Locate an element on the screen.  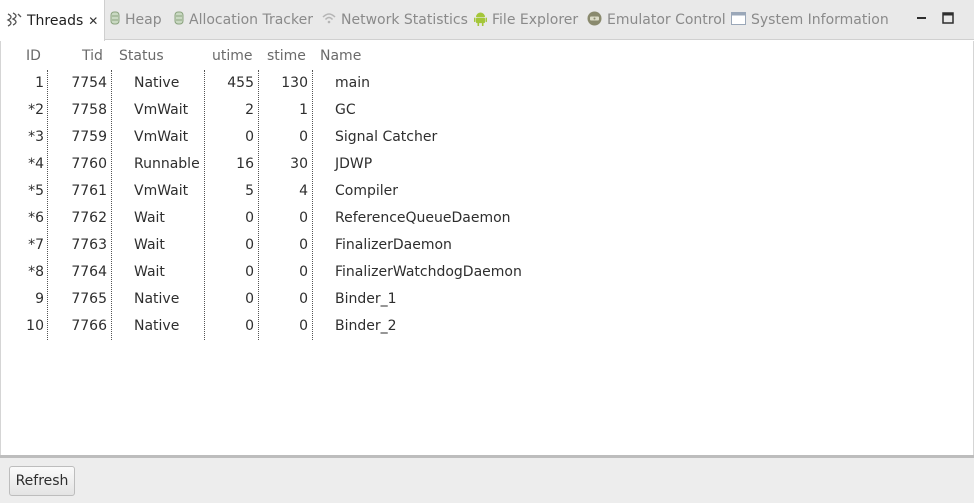
column-header-stime: stime is located at coordinates (286, 57).